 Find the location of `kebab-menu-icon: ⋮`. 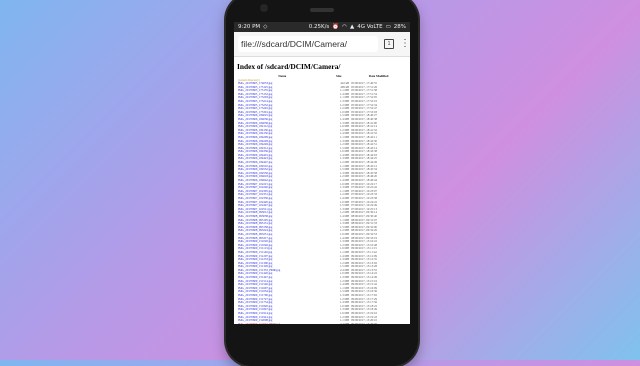

kebab-menu-icon: ⋮ is located at coordinates (405, 44).